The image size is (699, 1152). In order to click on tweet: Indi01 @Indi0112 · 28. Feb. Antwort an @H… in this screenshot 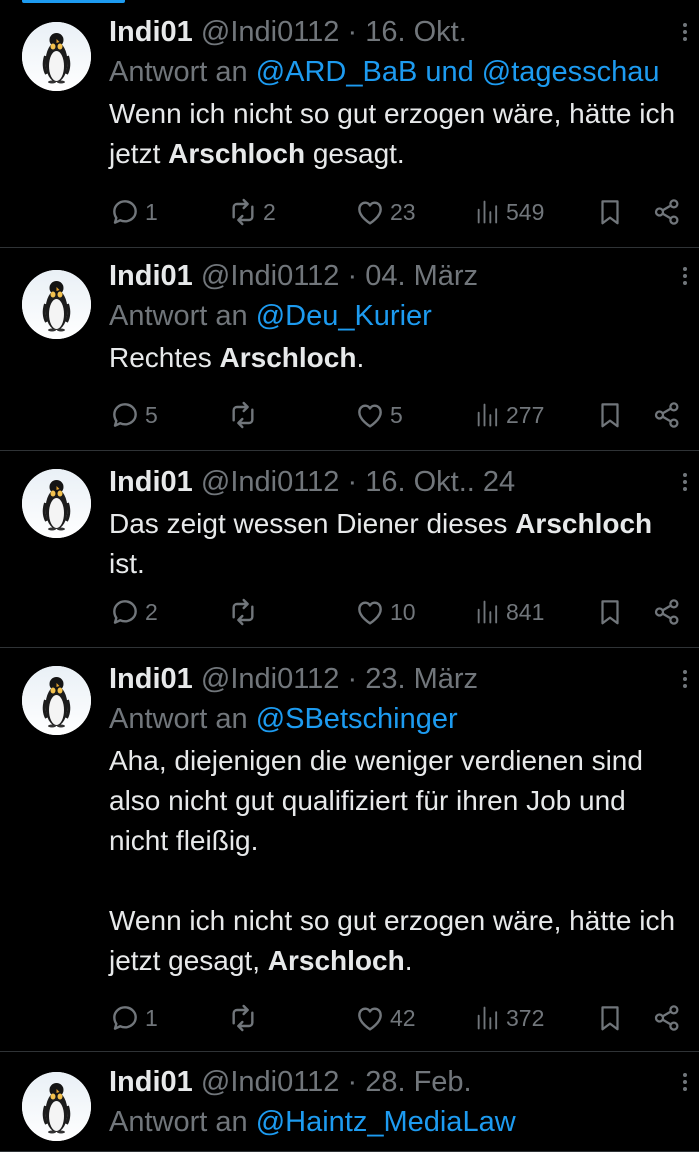, I will do `click(349, 1102)`.